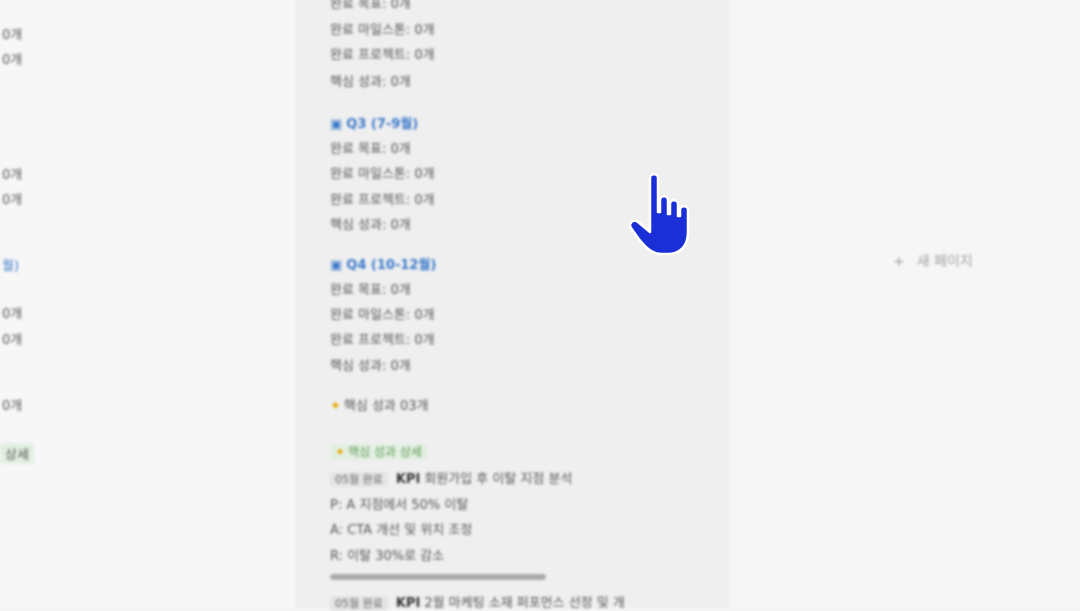 The height and width of the screenshot is (611, 1080). Describe the element at coordinates (391, 265) in the screenshot. I see `quarter-title: Q4 (10-12월)` at that location.